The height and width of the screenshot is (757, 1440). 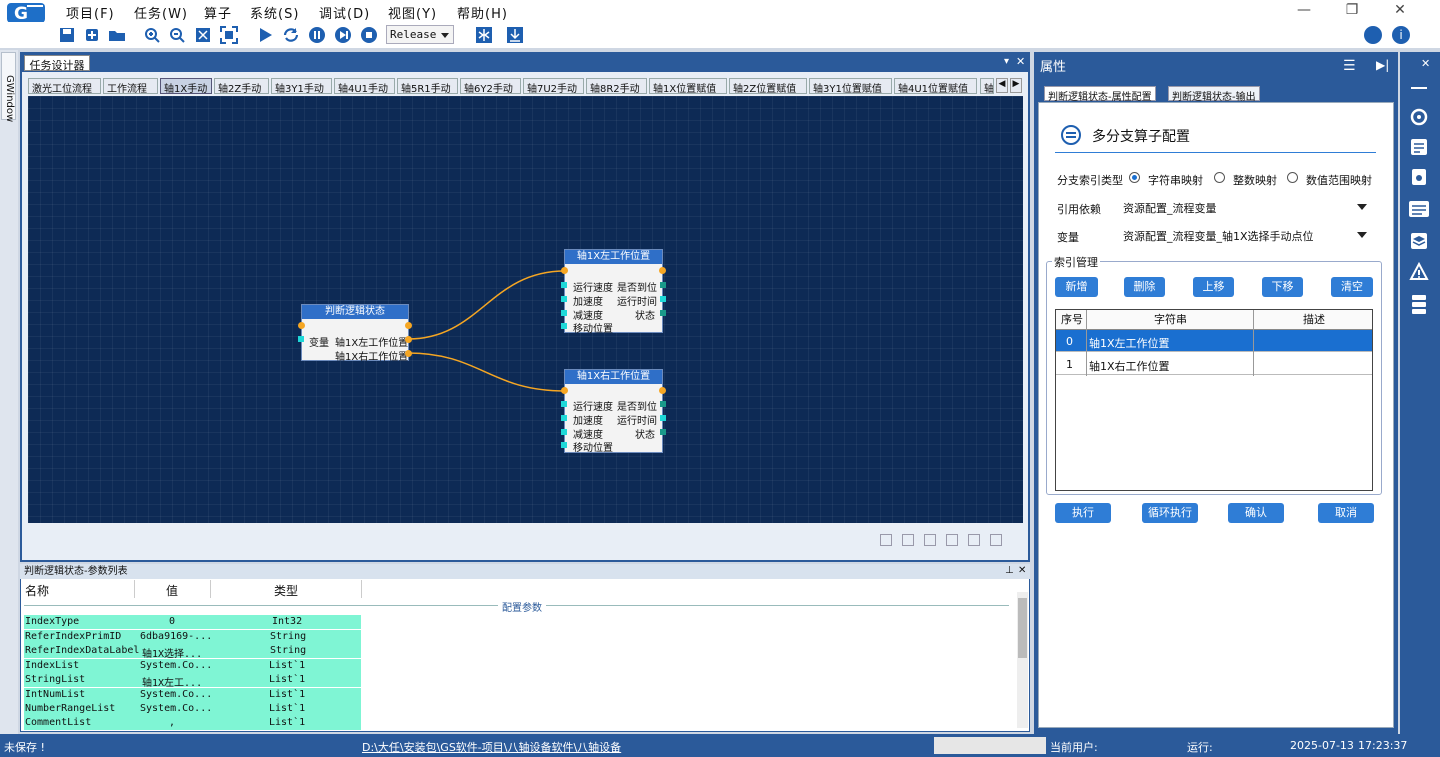 What do you see at coordinates (1214, 364) in the screenshot?
I see `grid-row: 1 轴1X右工作位置` at bounding box center [1214, 364].